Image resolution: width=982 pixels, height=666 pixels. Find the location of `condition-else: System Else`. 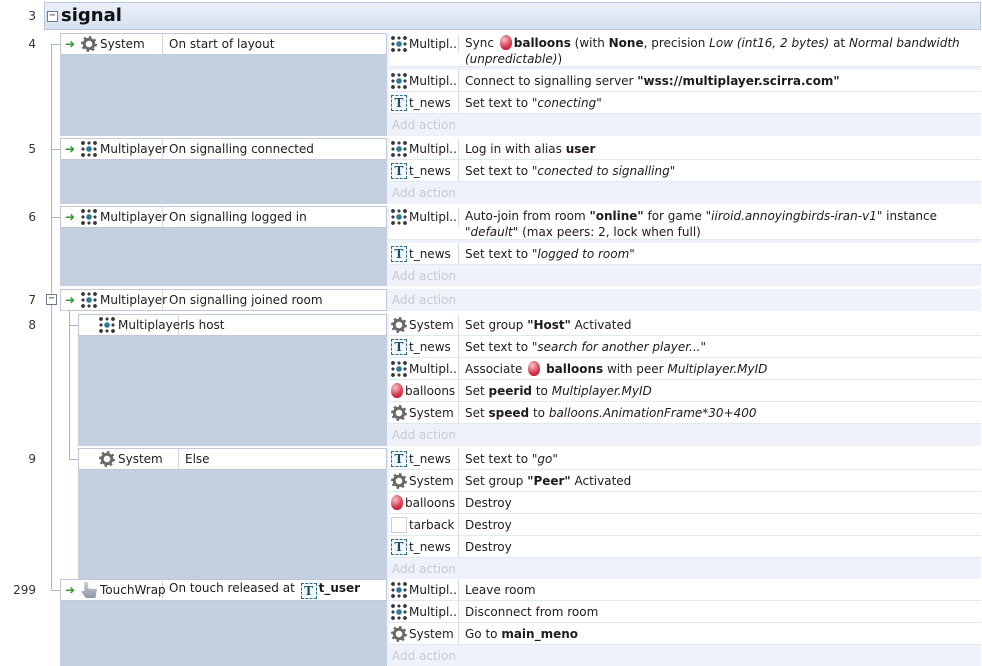

condition-else: System Else is located at coordinates (232, 459).